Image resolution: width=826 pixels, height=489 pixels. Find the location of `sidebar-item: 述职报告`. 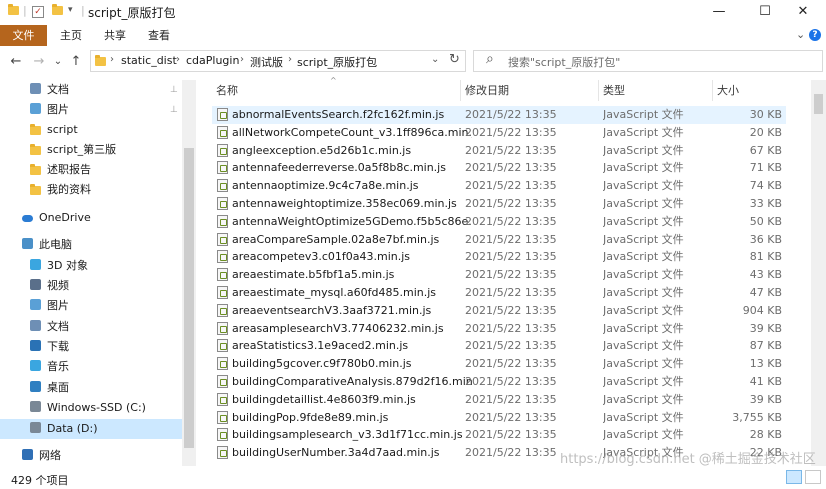

sidebar-item: 述职报告 is located at coordinates (91, 170).